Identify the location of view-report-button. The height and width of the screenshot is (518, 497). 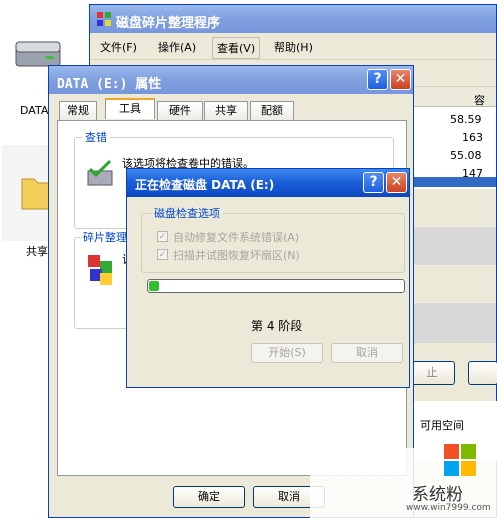
(482, 373).